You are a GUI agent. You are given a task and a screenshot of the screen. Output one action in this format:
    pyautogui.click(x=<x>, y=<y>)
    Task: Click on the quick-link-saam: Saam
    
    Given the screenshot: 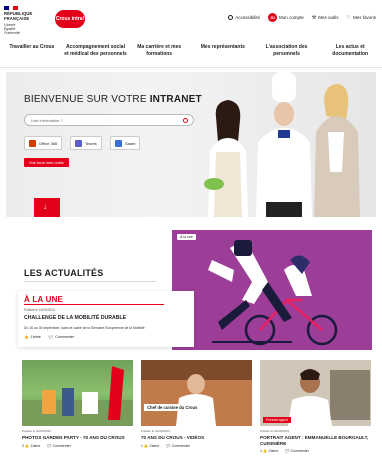 What is the action you would take?
    pyautogui.click(x=125, y=143)
    